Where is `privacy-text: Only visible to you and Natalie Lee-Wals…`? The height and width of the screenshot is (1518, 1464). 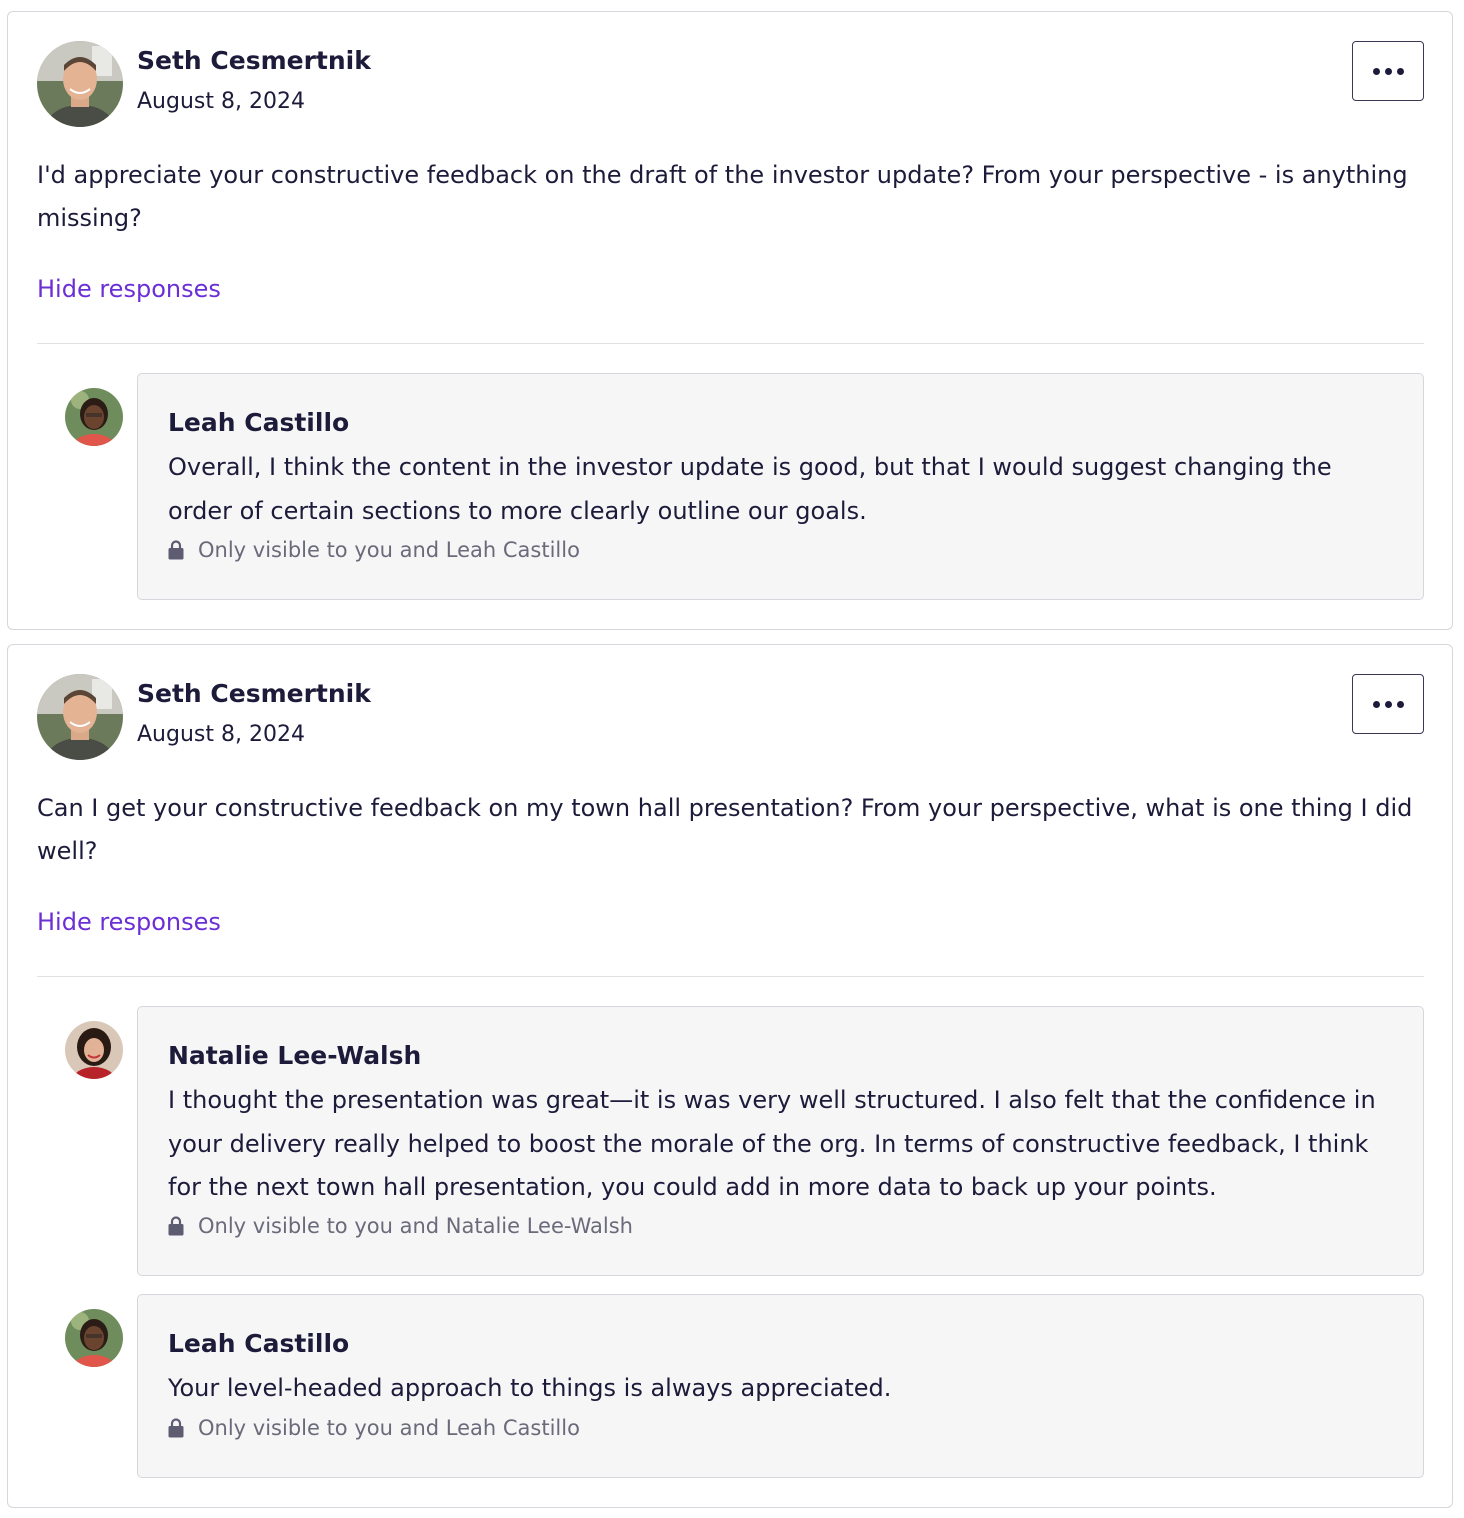
privacy-text: Only visible to you and Natalie Lee-Wals… is located at coordinates (415, 1226).